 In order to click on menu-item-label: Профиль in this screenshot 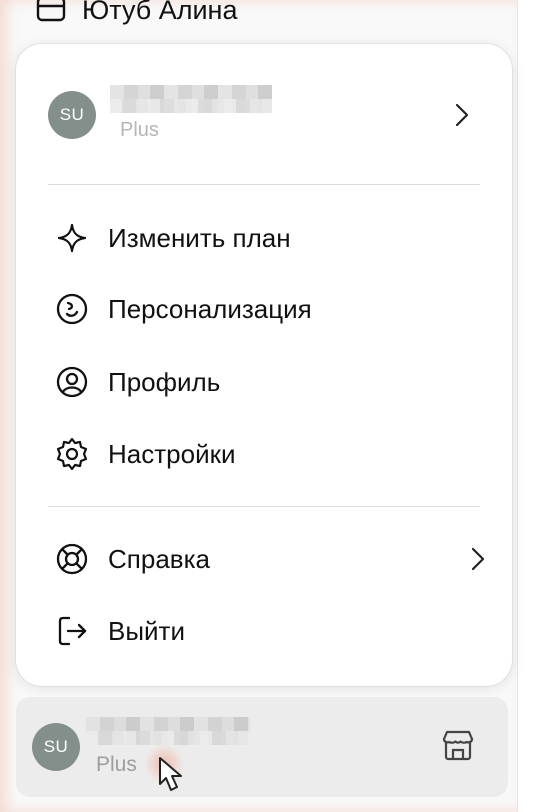, I will do `click(164, 381)`.